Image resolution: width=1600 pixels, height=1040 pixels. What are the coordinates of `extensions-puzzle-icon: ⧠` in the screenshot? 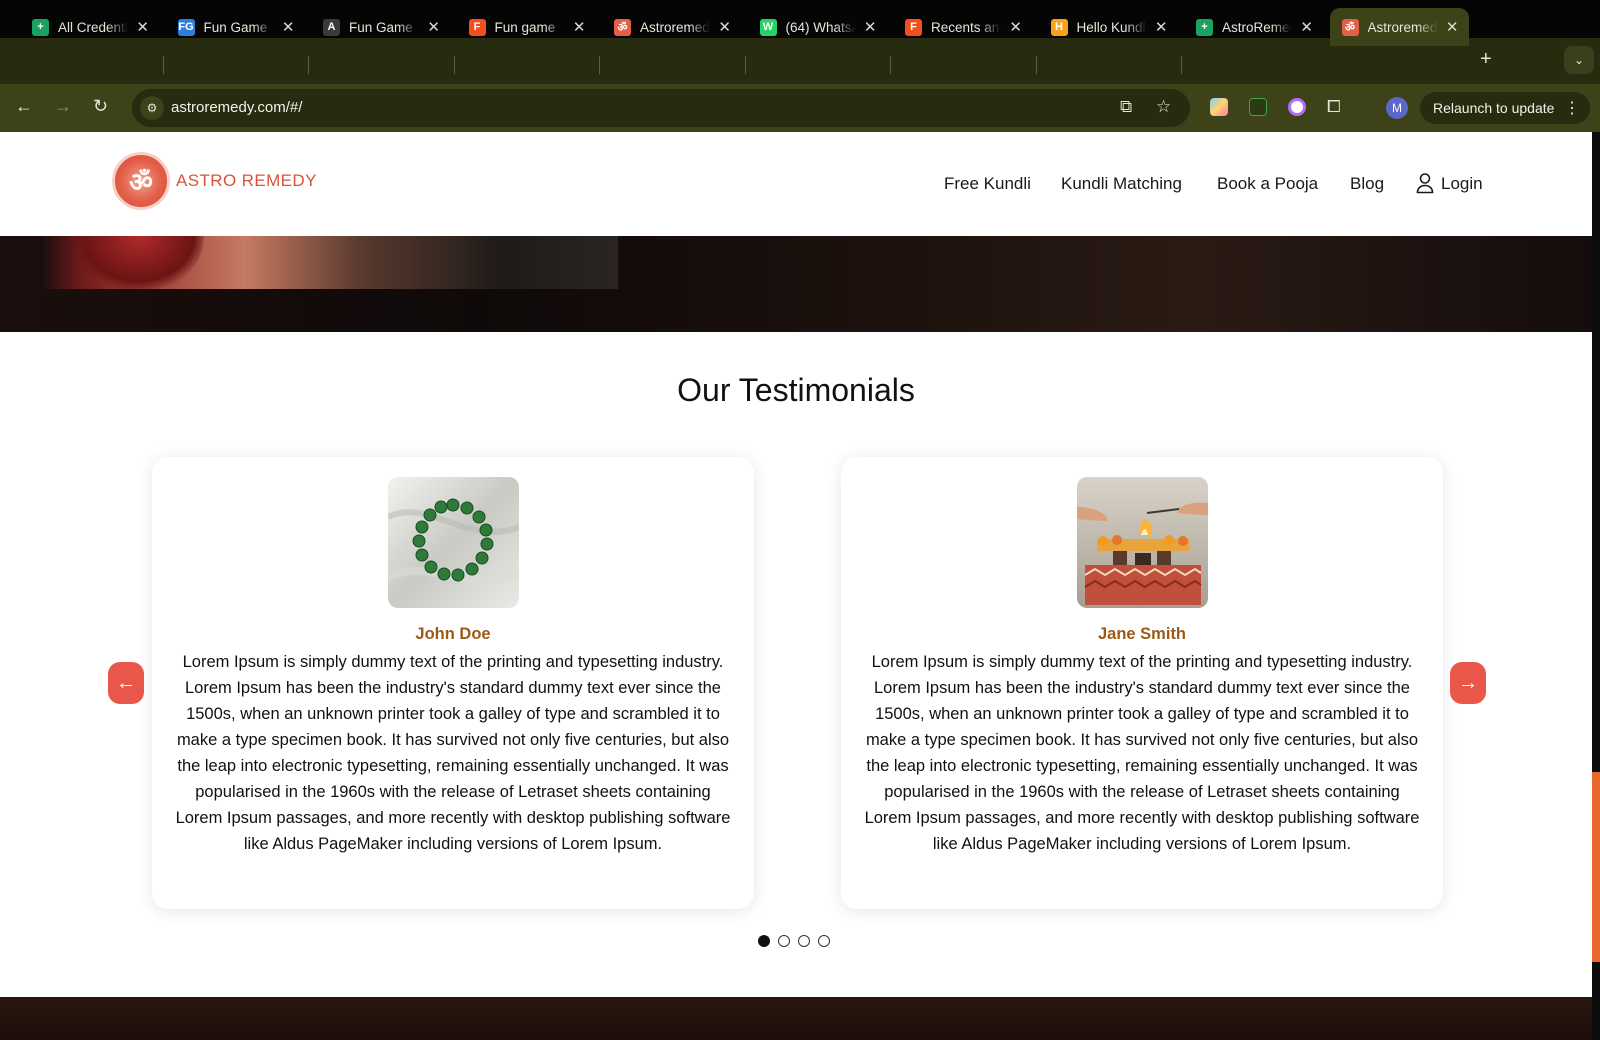 It's located at (1334, 107).